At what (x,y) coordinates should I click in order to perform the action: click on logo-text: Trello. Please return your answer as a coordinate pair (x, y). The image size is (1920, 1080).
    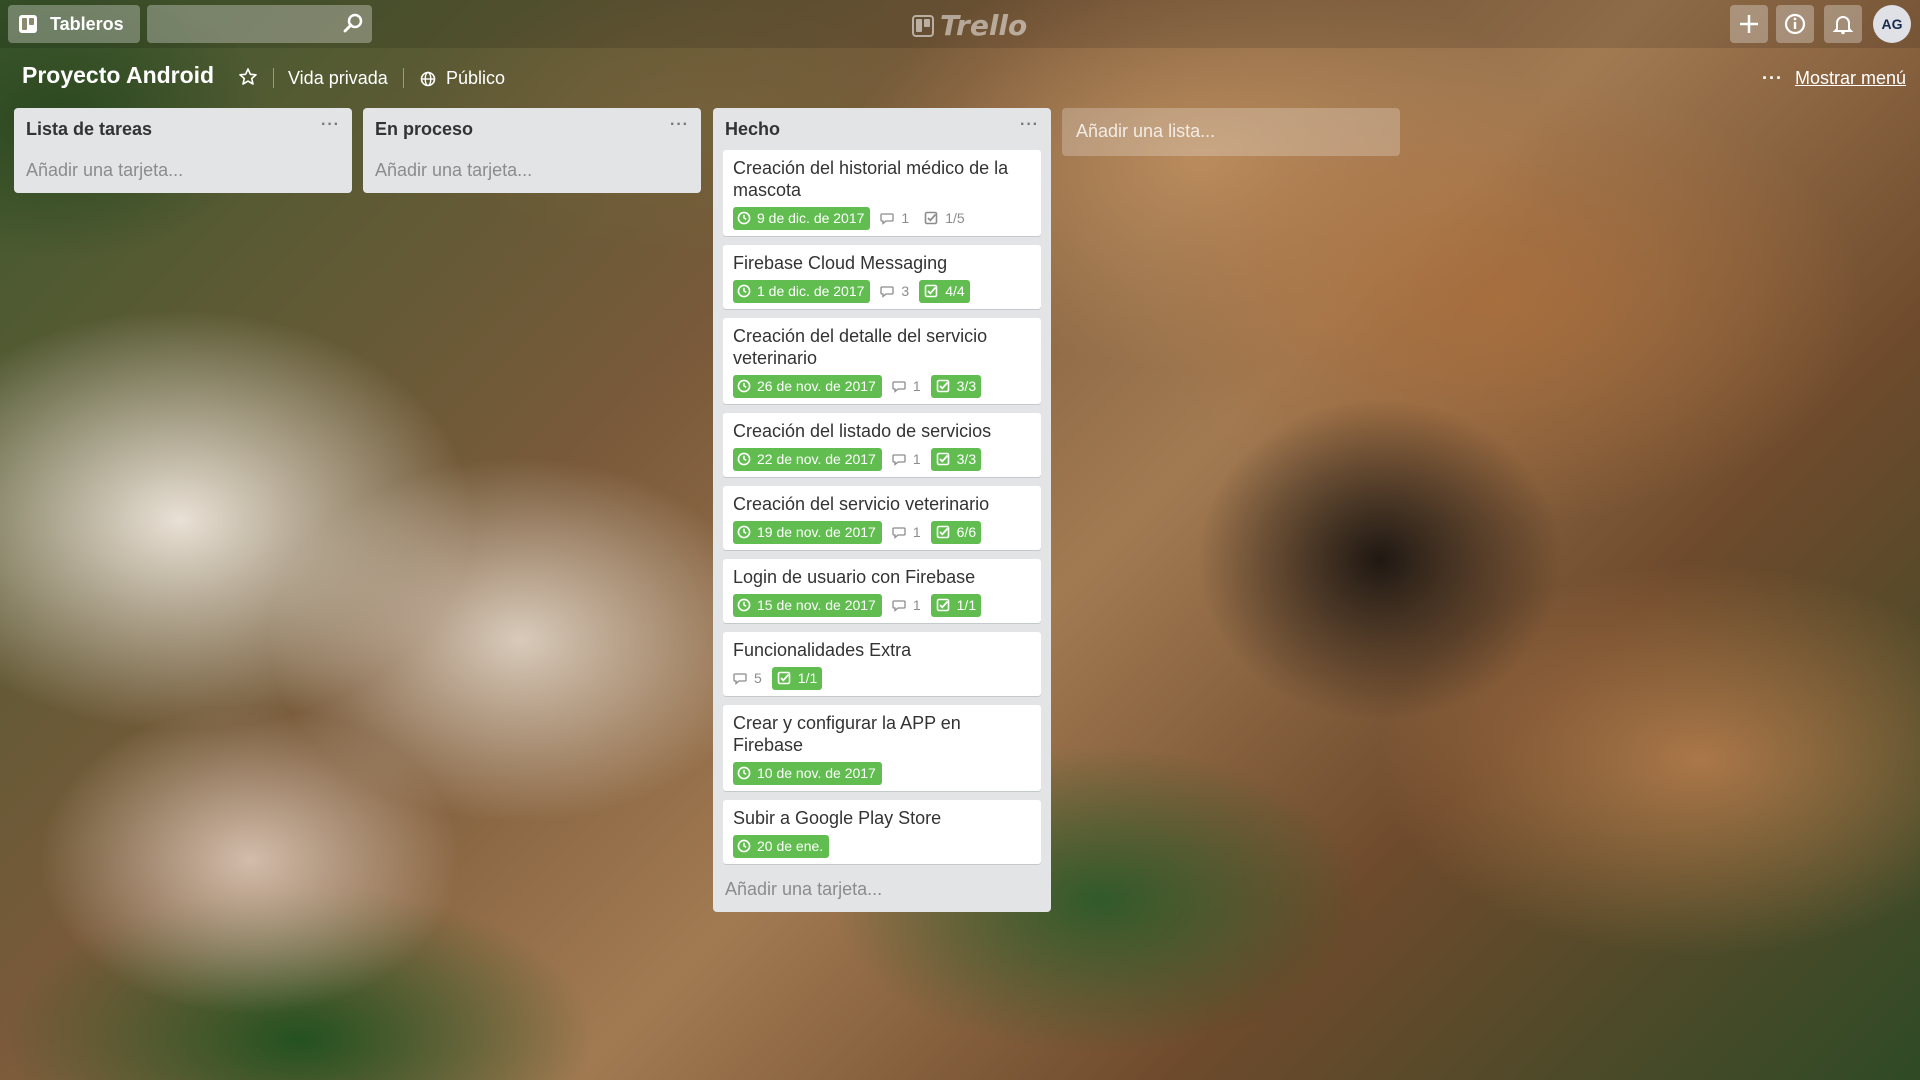
    Looking at the image, I should click on (984, 25).